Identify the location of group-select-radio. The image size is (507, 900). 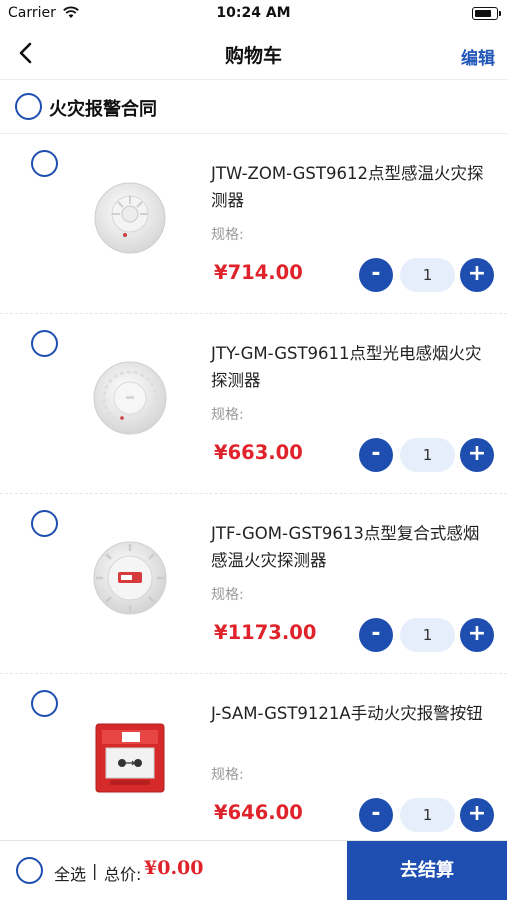
(28, 106).